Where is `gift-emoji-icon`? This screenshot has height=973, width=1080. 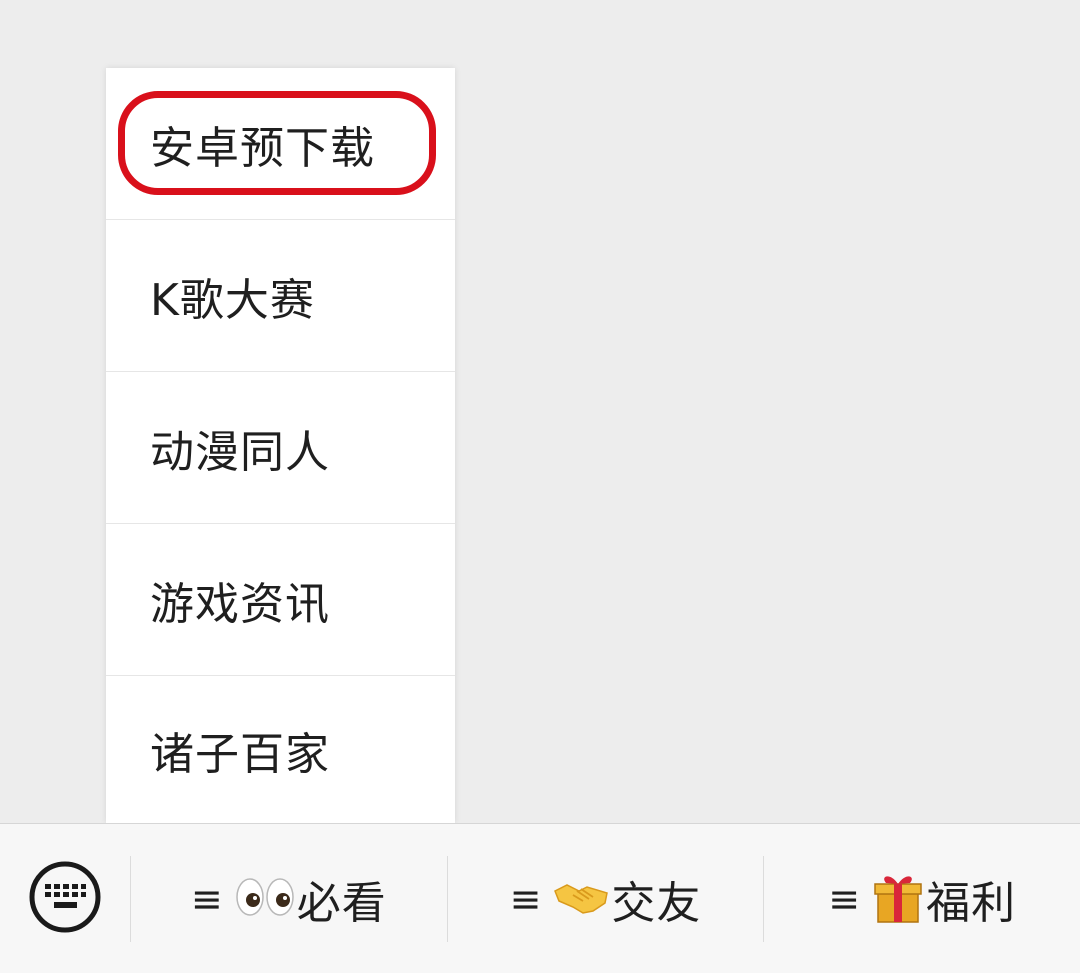 gift-emoji-icon is located at coordinates (898, 899).